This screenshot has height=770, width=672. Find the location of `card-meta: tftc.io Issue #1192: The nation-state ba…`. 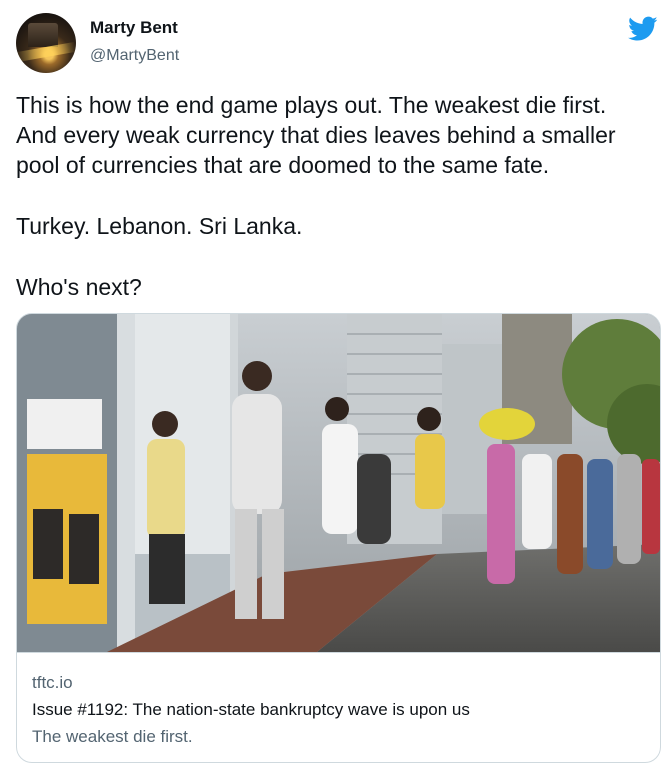

card-meta: tftc.io Issue #1192: The nation-state ba… is located at coordinates (338, 707).